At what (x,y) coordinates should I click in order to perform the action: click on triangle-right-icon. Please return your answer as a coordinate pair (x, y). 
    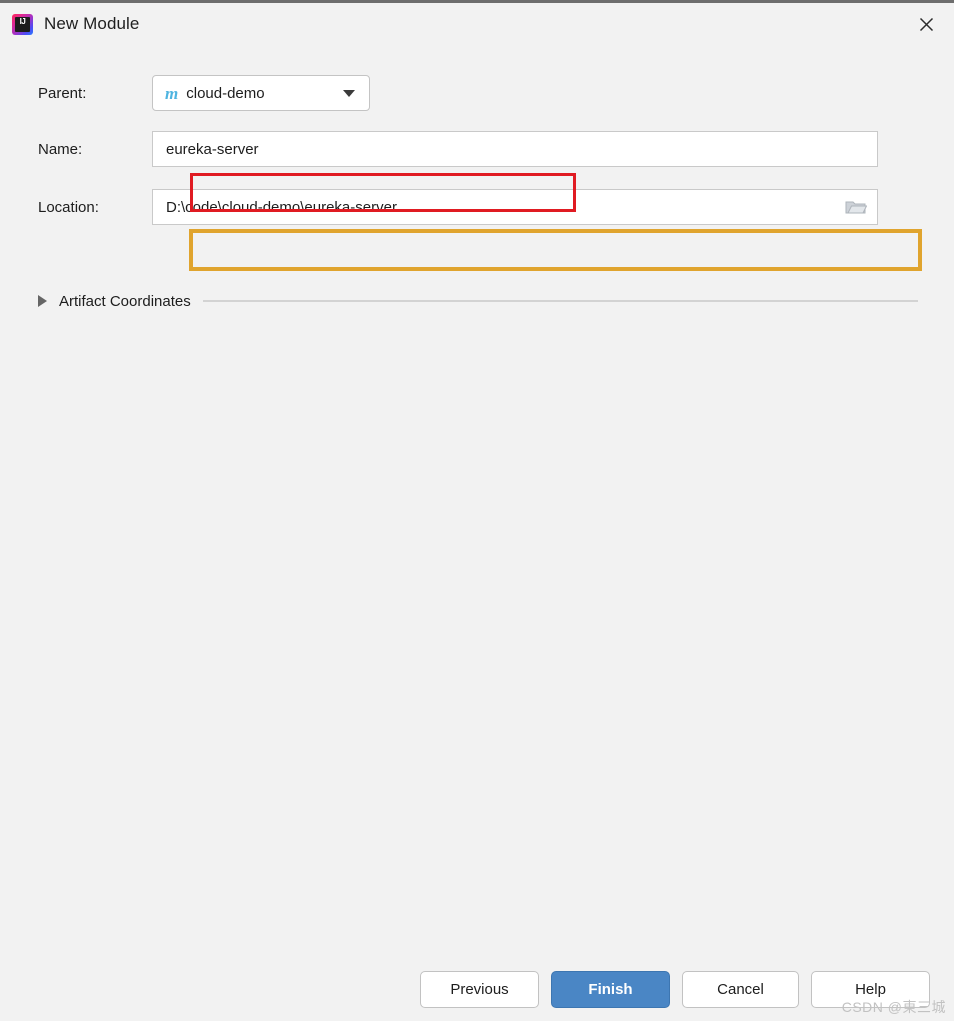
    Looking at the image, I should click on (42, 301).